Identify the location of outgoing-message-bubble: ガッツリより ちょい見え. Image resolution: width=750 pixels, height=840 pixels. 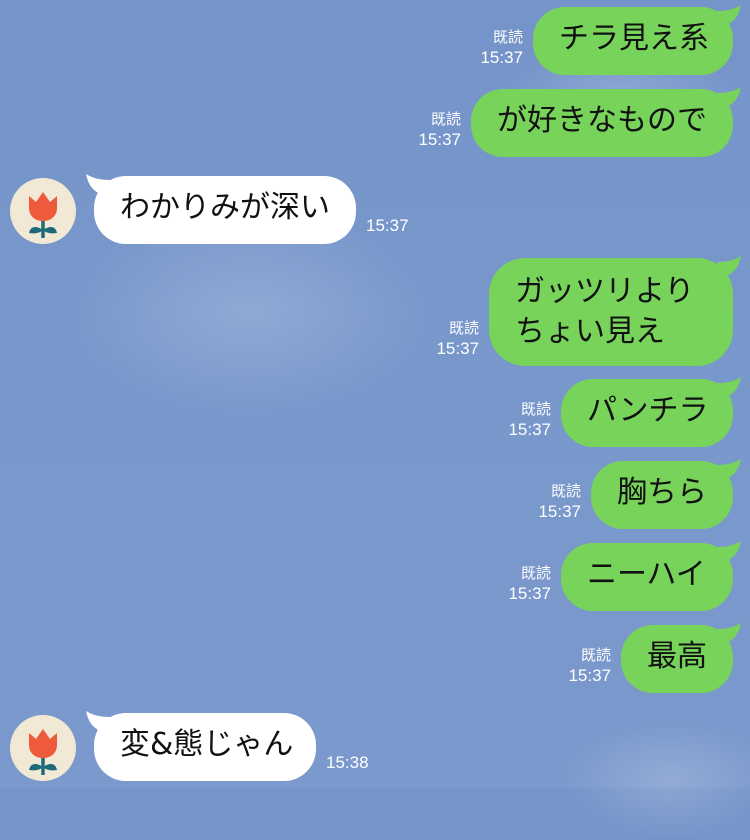
(611, 312).